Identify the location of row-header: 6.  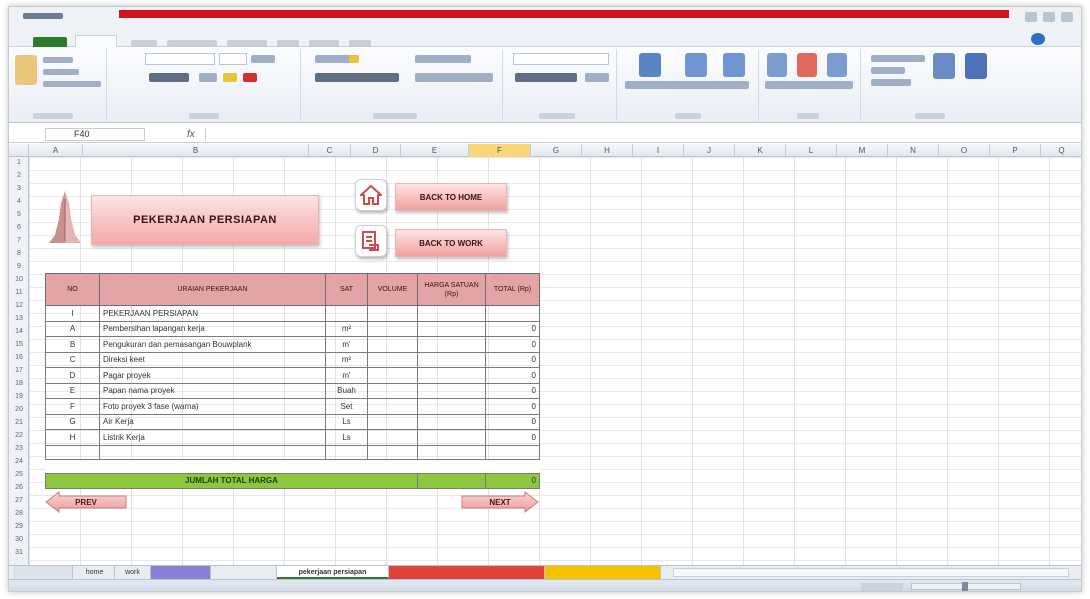
(19, 227).